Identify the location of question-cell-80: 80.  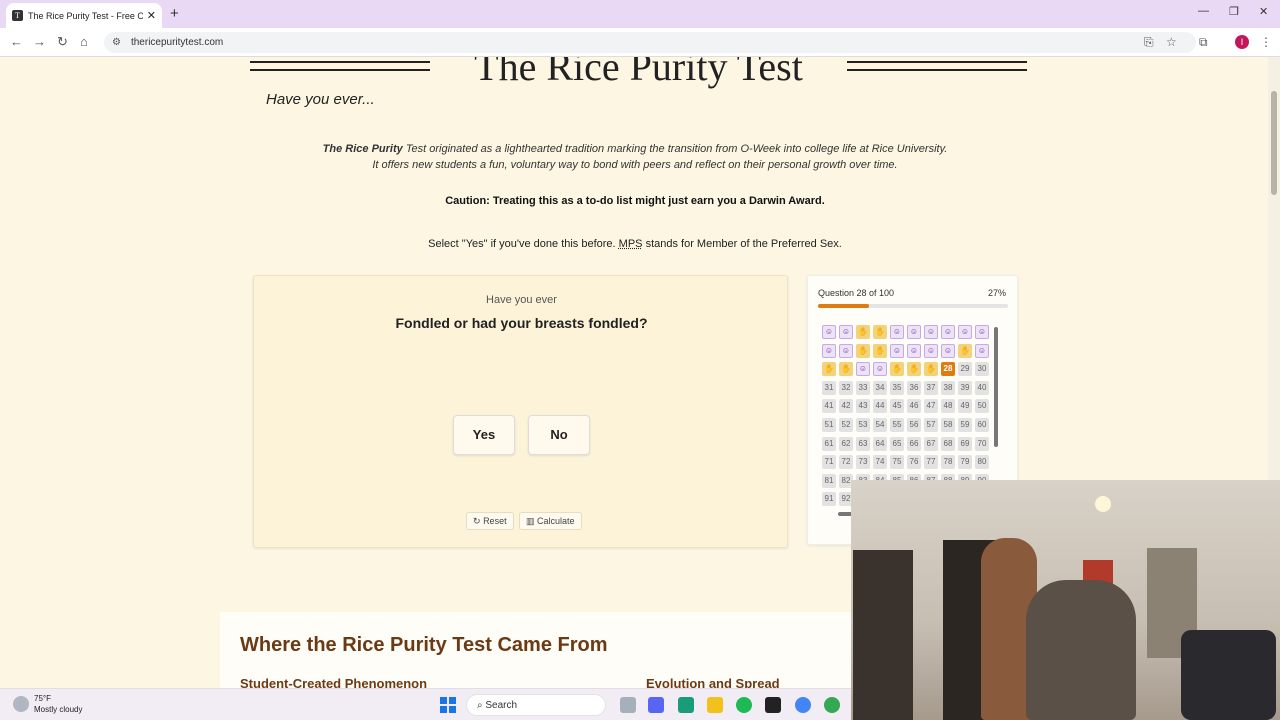
(982, 462).